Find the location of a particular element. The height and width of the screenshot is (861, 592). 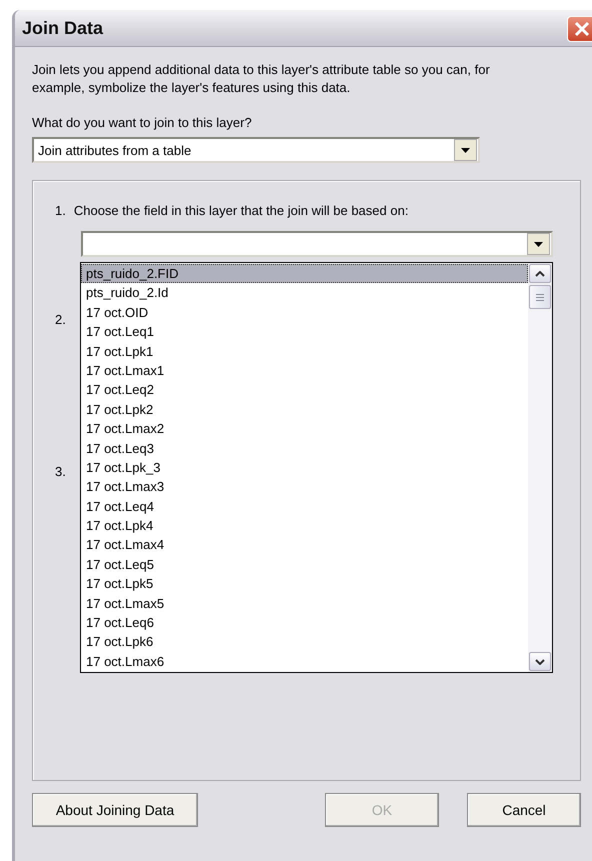

list-option: 17 oct.OID is located at coordinates (304, 312).